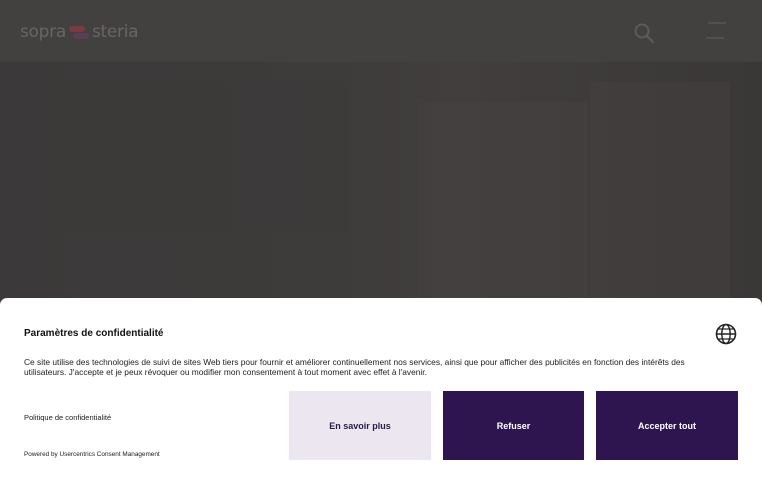  Describe the element at coordinates (360, 425) in the screenshot. I see `learn-more-button: En savoir plus` at that location.